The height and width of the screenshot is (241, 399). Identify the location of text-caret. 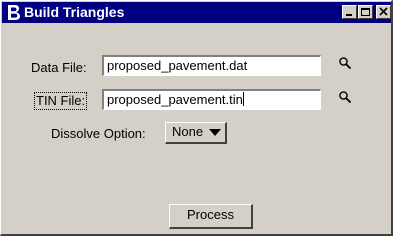
(243, 99).